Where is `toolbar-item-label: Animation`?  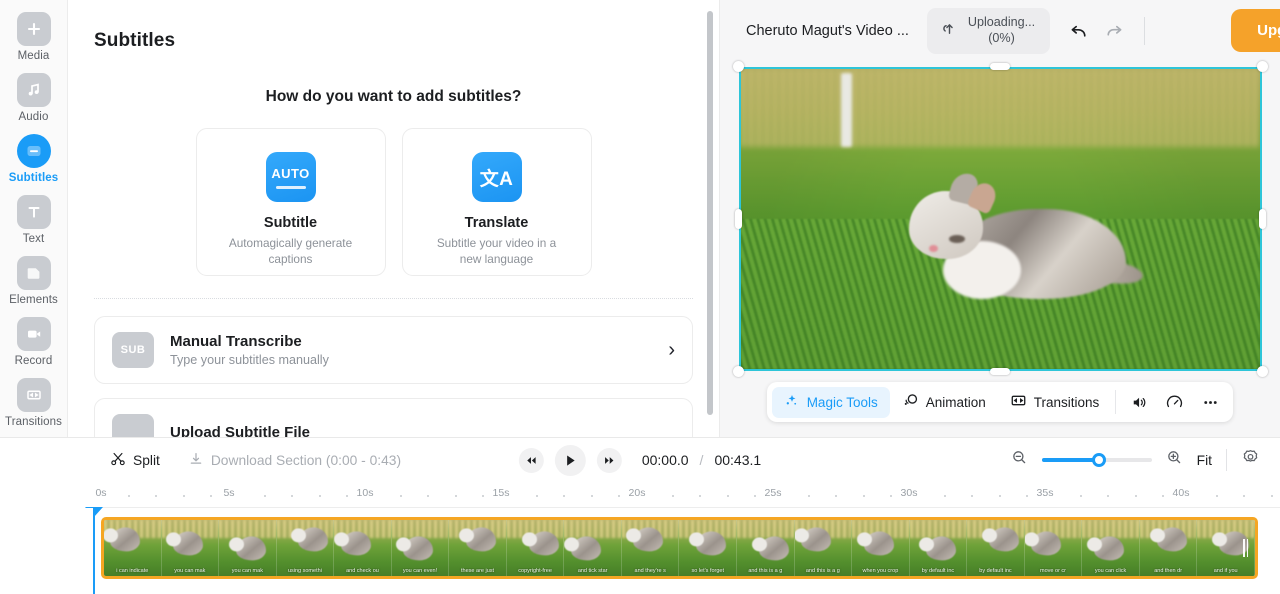 toolbar-item-label: Animation is located at coordinates (955, 402).